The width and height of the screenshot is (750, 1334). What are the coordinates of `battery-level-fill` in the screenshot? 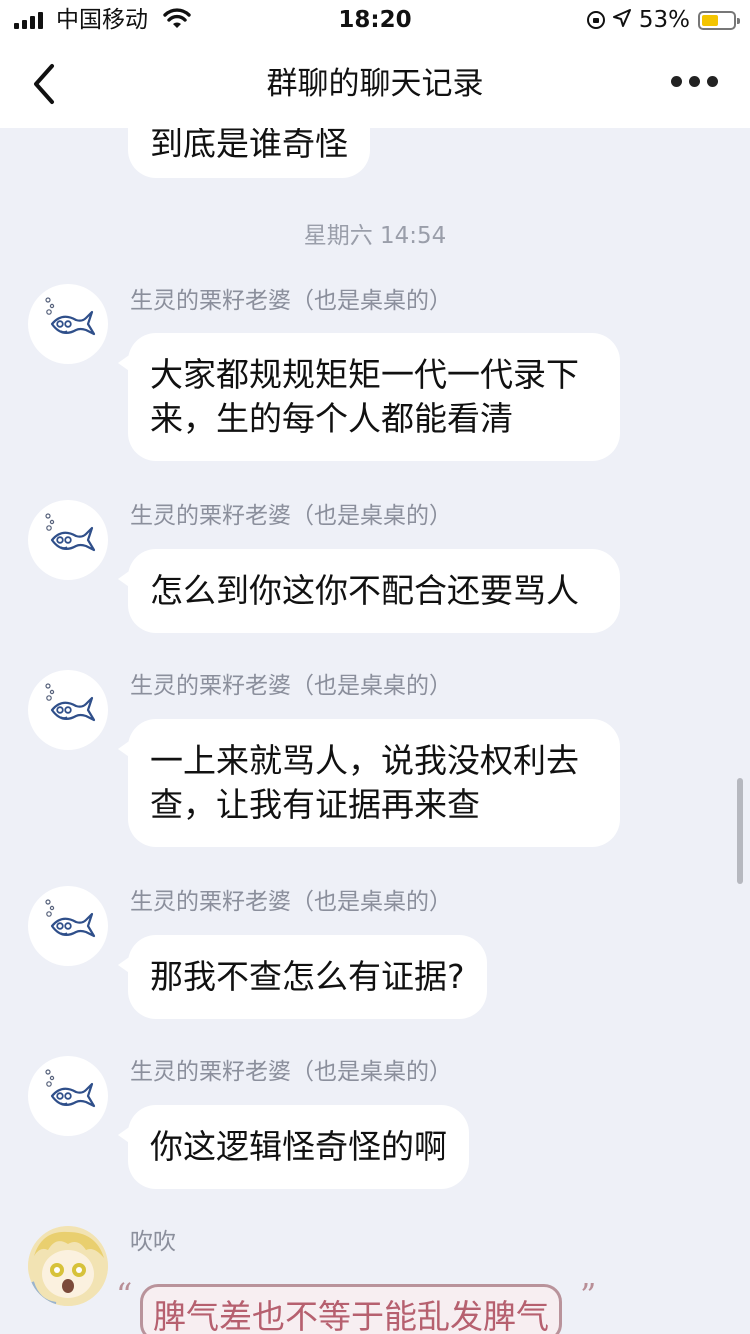 It's located at (710, 20).